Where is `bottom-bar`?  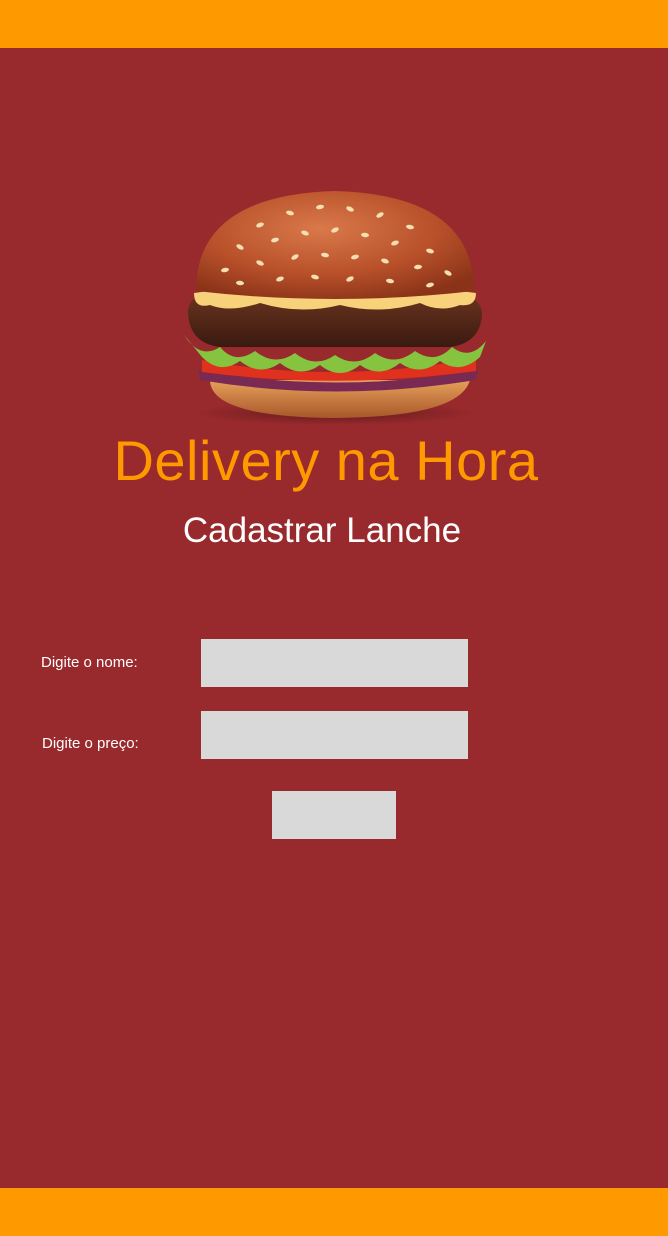
bottom-bar is located at coordinates (334, 1212).